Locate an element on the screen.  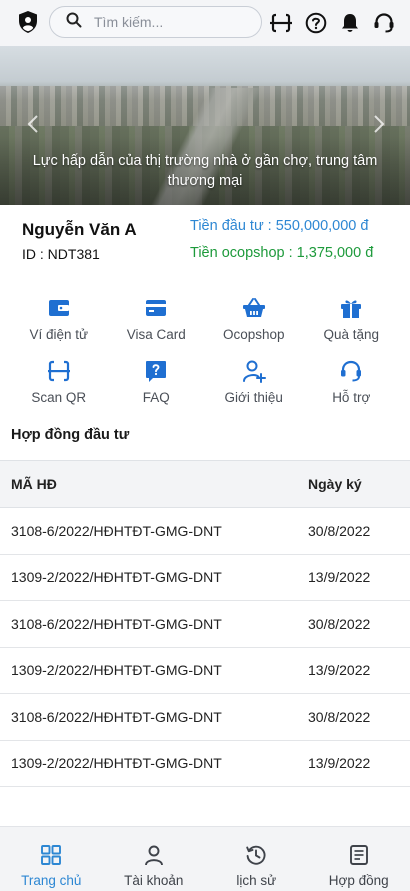
document-icon is located at coordinates (359, 855).